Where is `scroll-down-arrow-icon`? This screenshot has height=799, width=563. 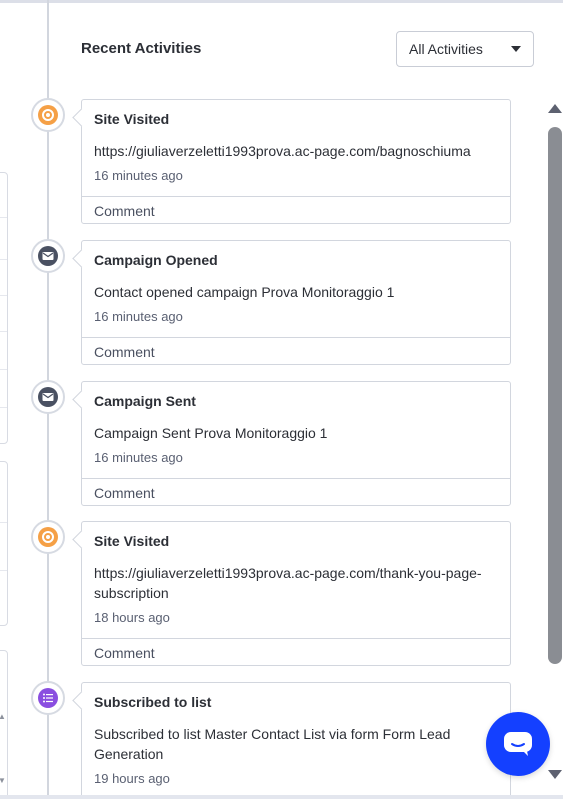
scroll-down-arrow-icon is located at coordinates (555, 774).